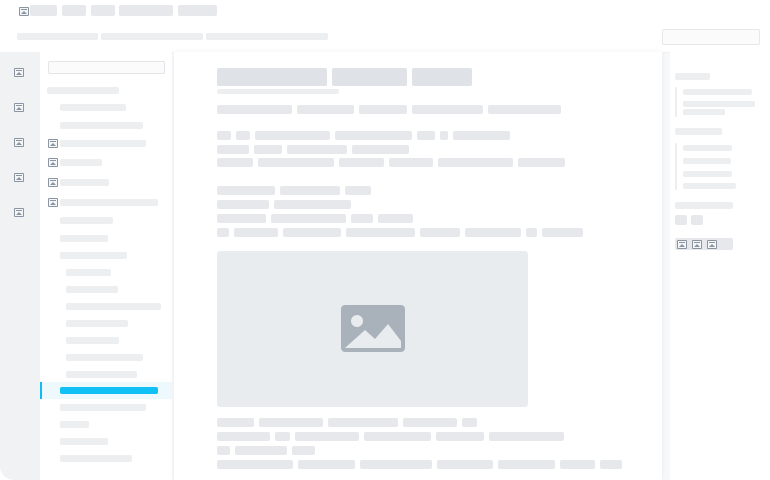  What do you see at coordinates (385, 26) in the screenshot?
I see `top-bar` at bounding box center [385, 26].